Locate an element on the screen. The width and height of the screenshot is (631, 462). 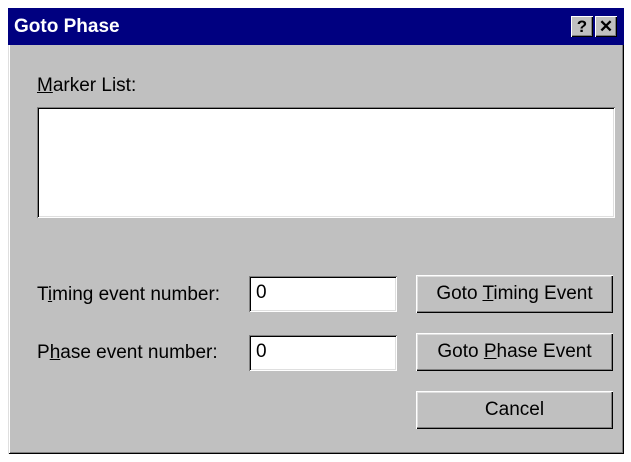
help-button: ? is located at coordinates (582, 26).